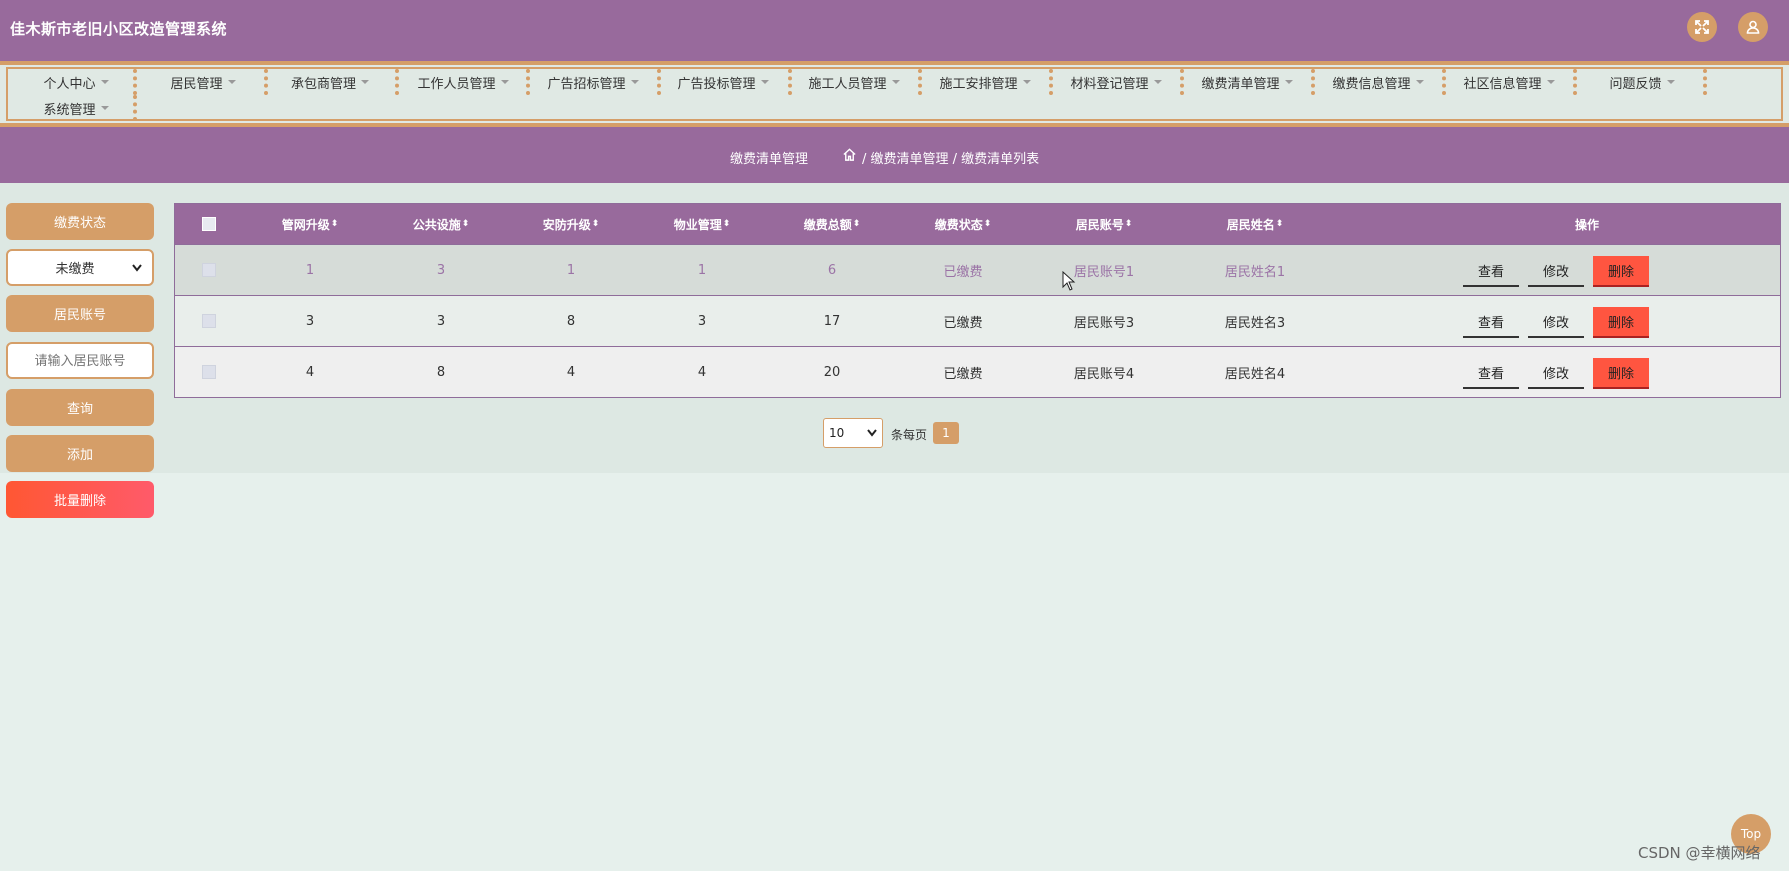 This screenshot has width=1789, height=871. What do you see at coordinates (832, 321) in the screenshot?
I see `table-cell: 17` at bounding box center [832, 321].